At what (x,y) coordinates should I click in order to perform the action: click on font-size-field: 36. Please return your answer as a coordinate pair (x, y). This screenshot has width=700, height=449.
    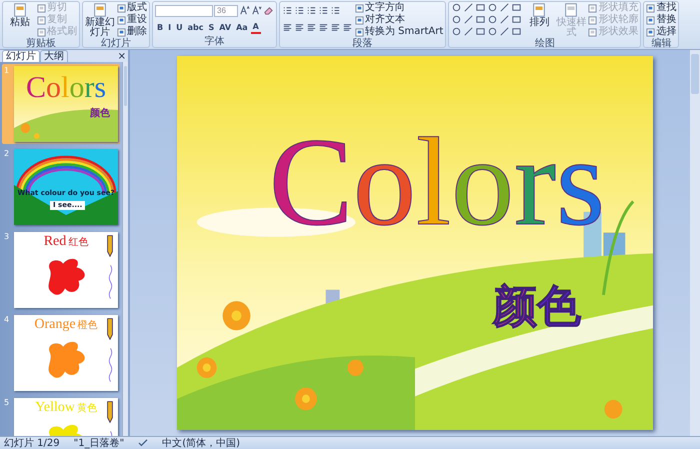
    Looking at the image, I should click on (226, 10).